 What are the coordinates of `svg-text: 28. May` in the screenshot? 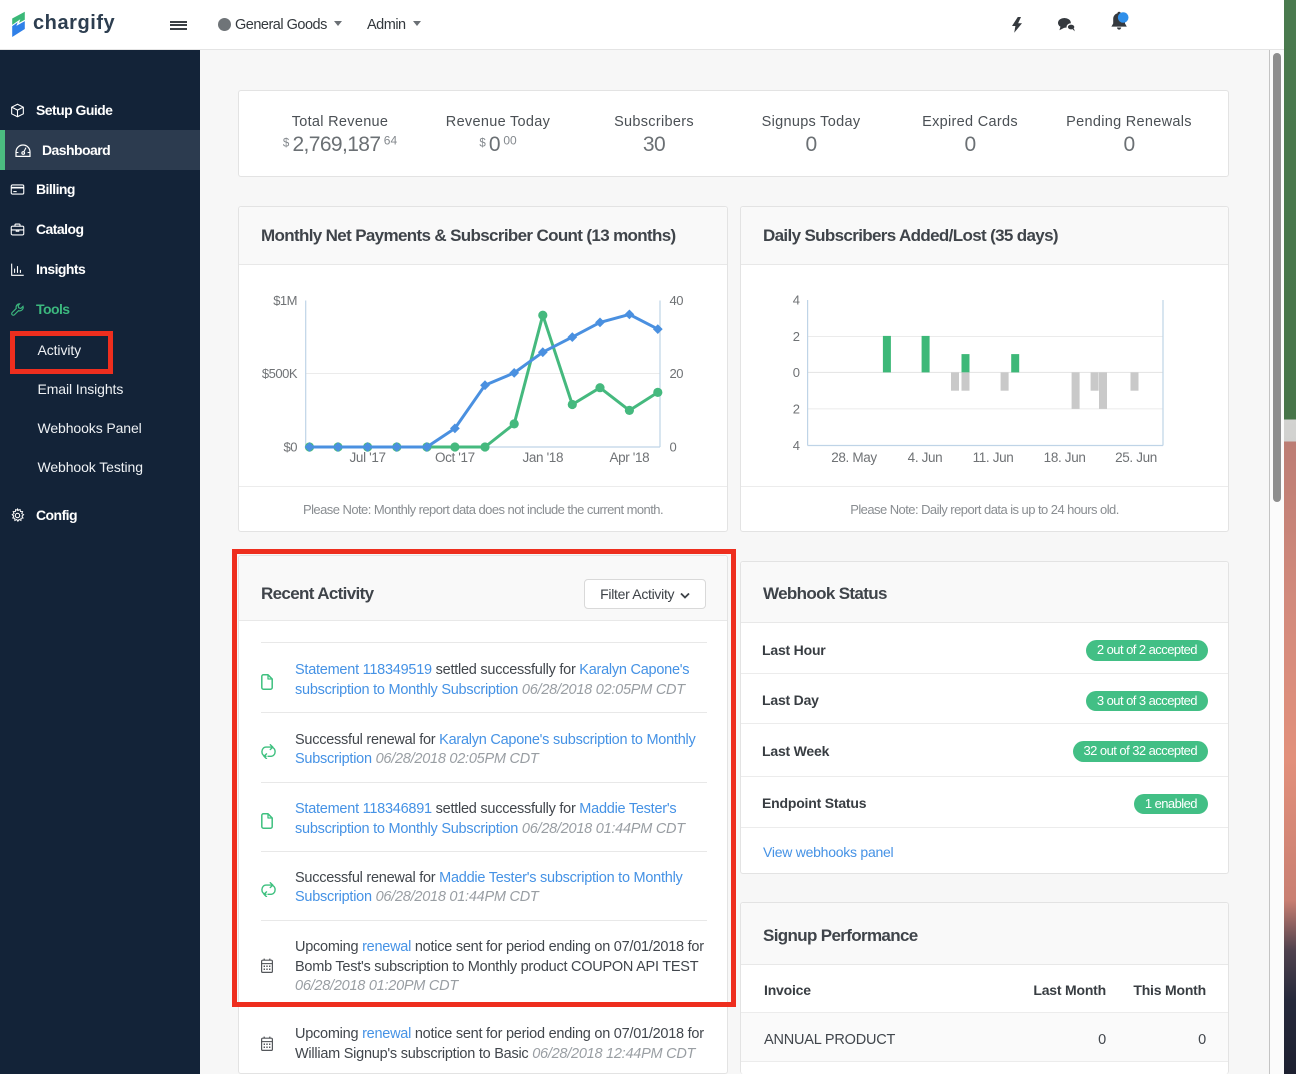 It's located at (854, 457).